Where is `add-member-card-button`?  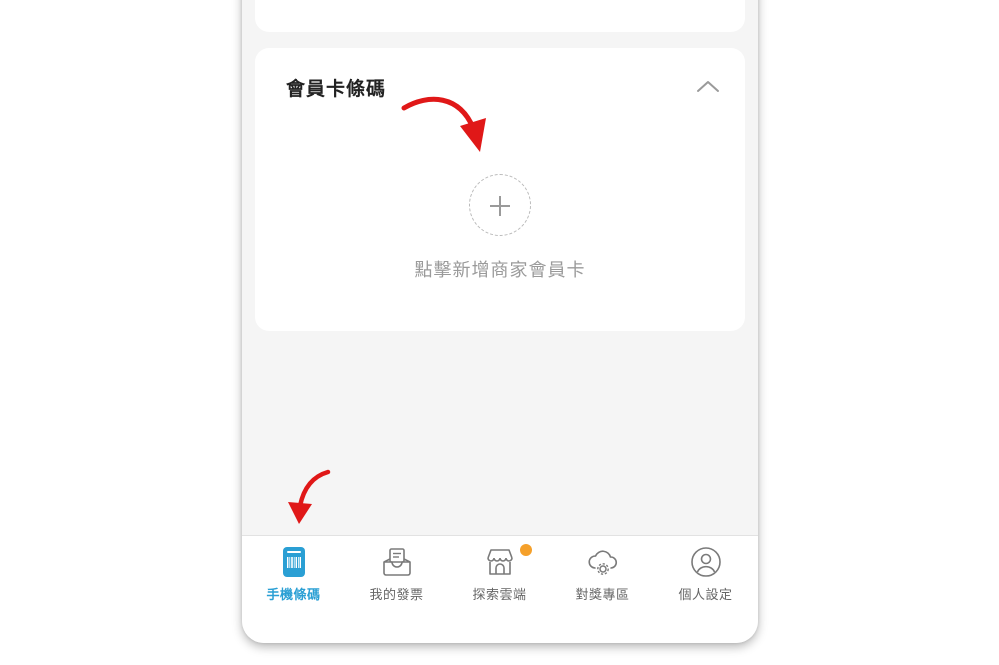
add-member-card-button is located at coordinates (500, 205).